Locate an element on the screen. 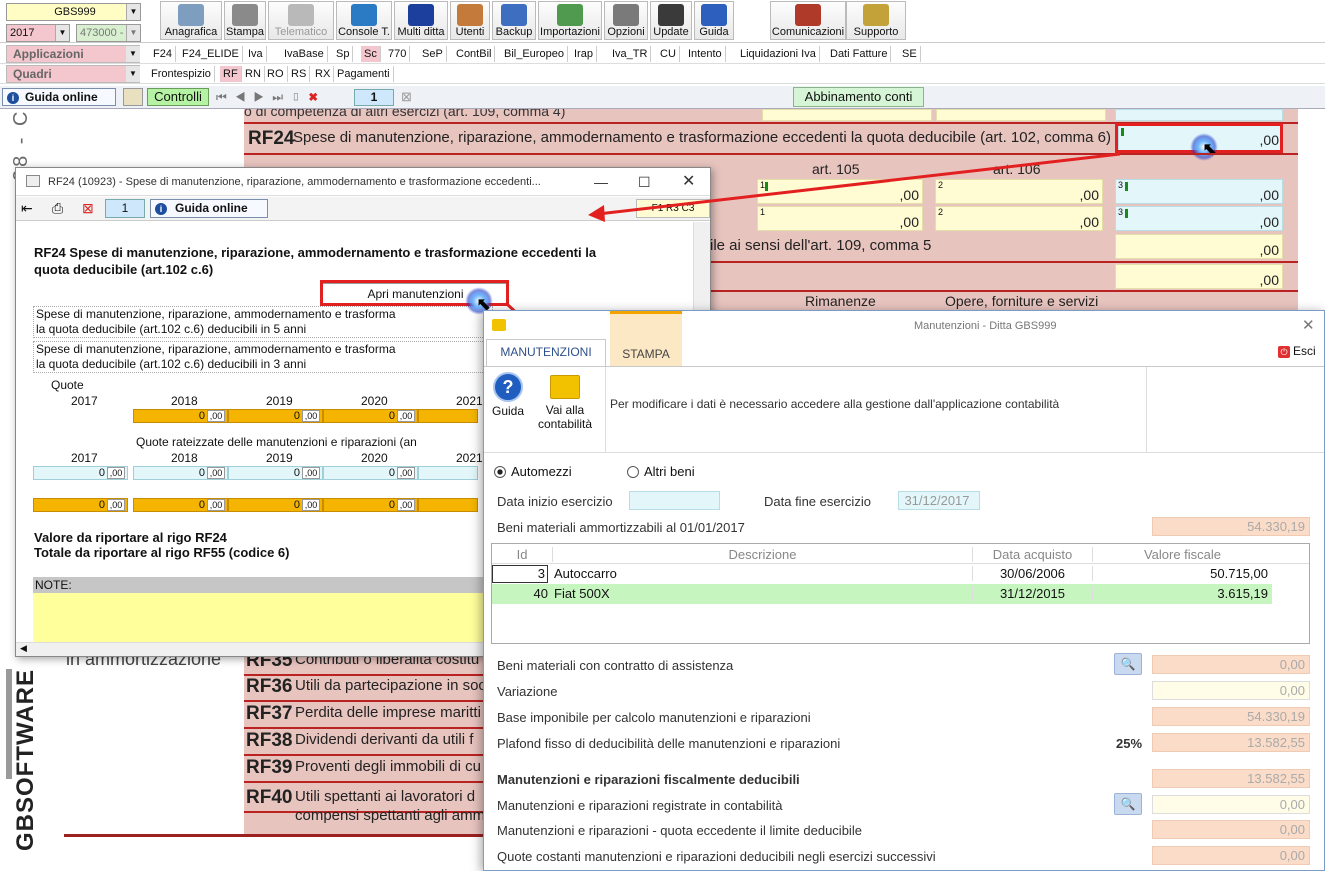 The image size is (1325, 871). close-icon: ✕ is located at coordinates (1308, 325).